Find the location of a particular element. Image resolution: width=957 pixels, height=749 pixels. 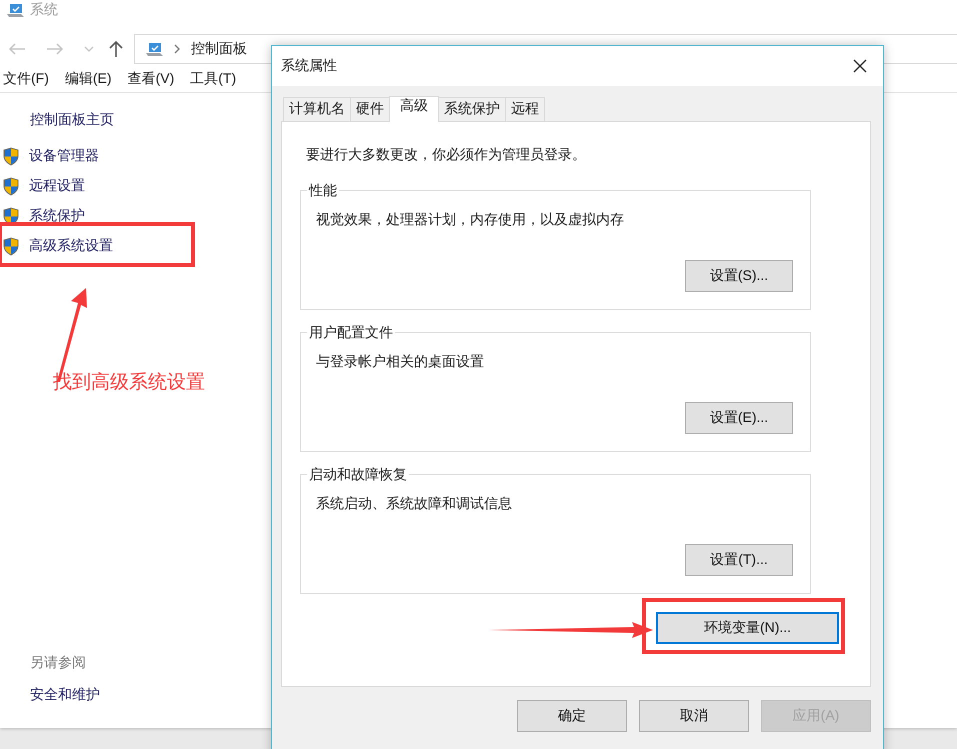

group-description: 视觉效果，处理器计划，内存使用，以及虚拟内存 is located at coordinates (470, 220).